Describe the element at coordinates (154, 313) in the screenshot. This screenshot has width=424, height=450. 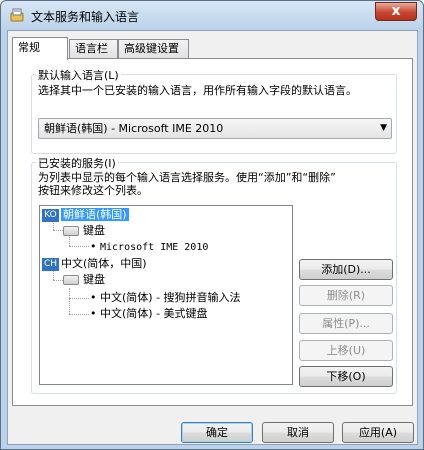
I see `tree-node-chinese-service-us-keyboard-label: 中文(简体) - 美式键盘` at that location.